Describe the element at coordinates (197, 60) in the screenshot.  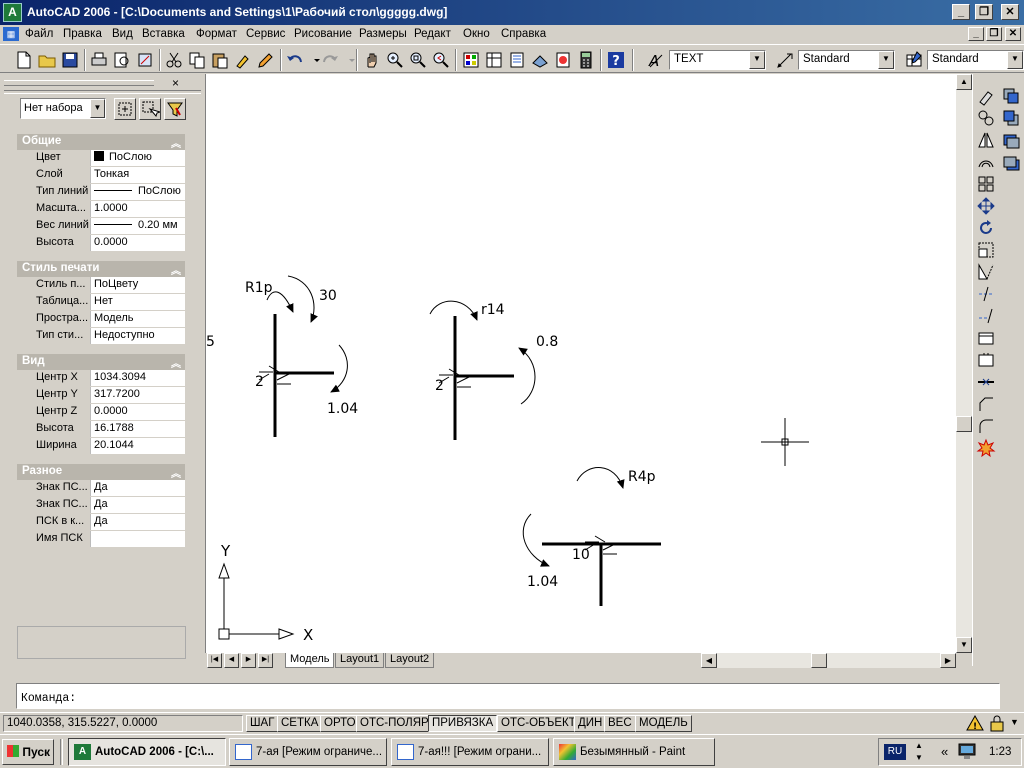
I see `copy-icon` at that location.